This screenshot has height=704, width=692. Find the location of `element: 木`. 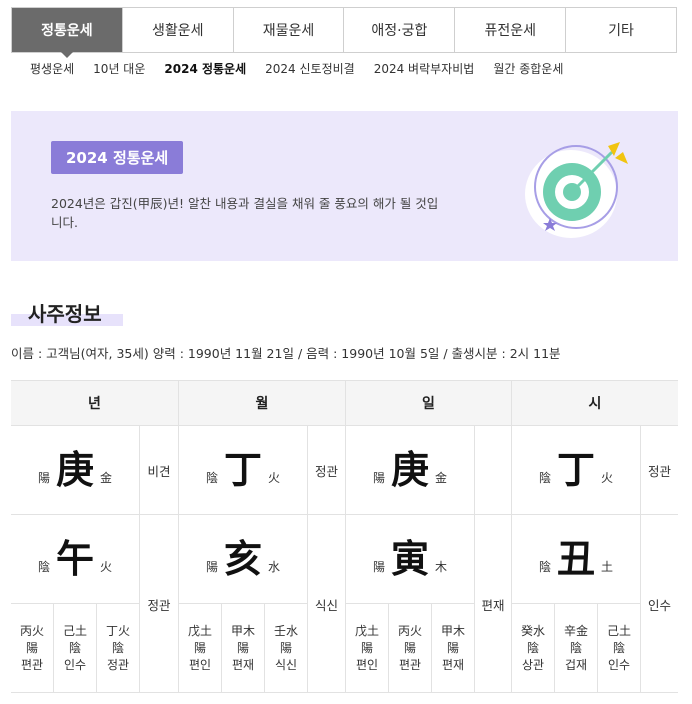

element: 木 is located at coordinates (441, 566).